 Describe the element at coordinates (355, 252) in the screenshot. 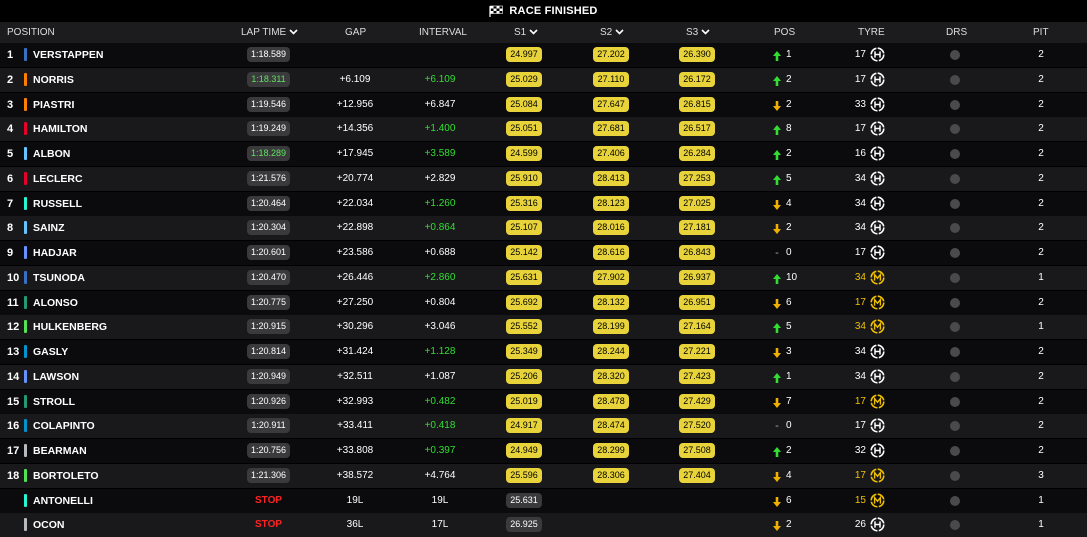

I see `gap-value: +23.586` at that location.